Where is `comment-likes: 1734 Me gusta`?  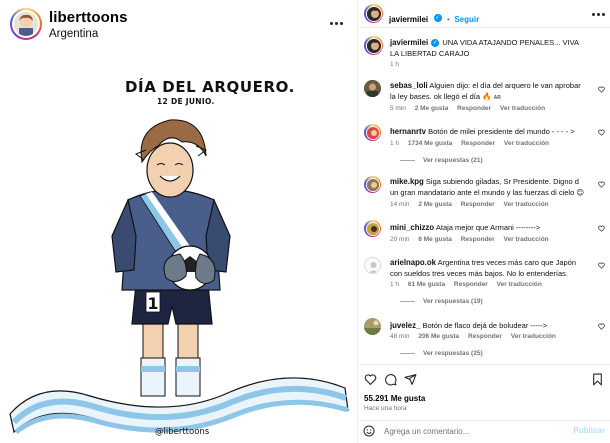
comment-likes: 1734 Me gusta is located at coordinates (430, 143).